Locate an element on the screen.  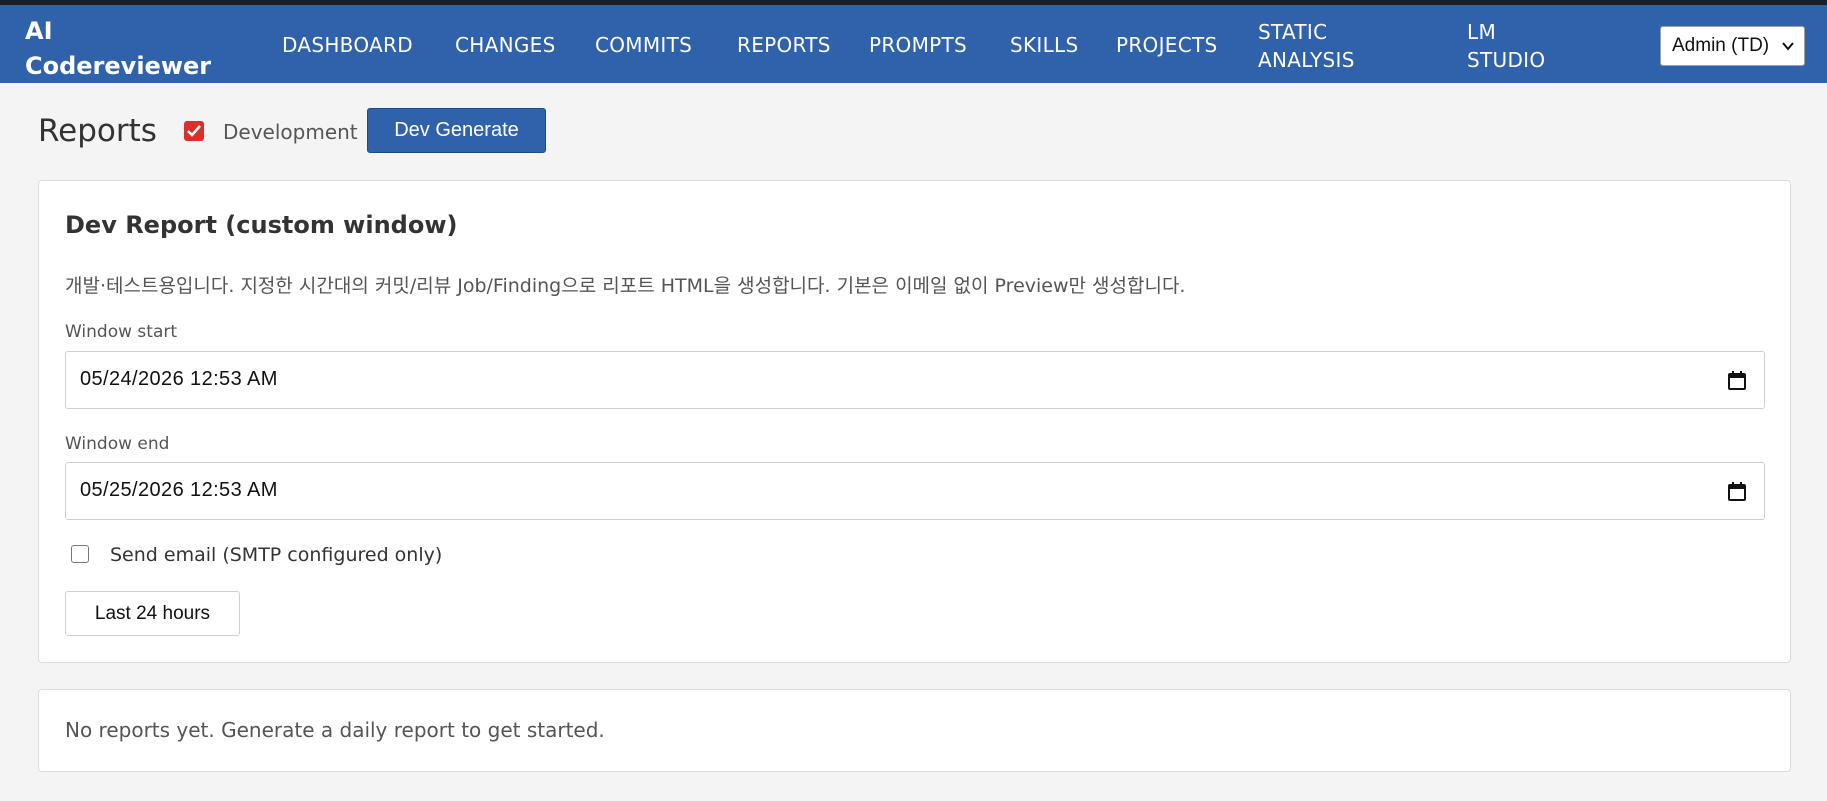
dev-report-title: Dev Report (custom window) is located at coordinates (261, 225).